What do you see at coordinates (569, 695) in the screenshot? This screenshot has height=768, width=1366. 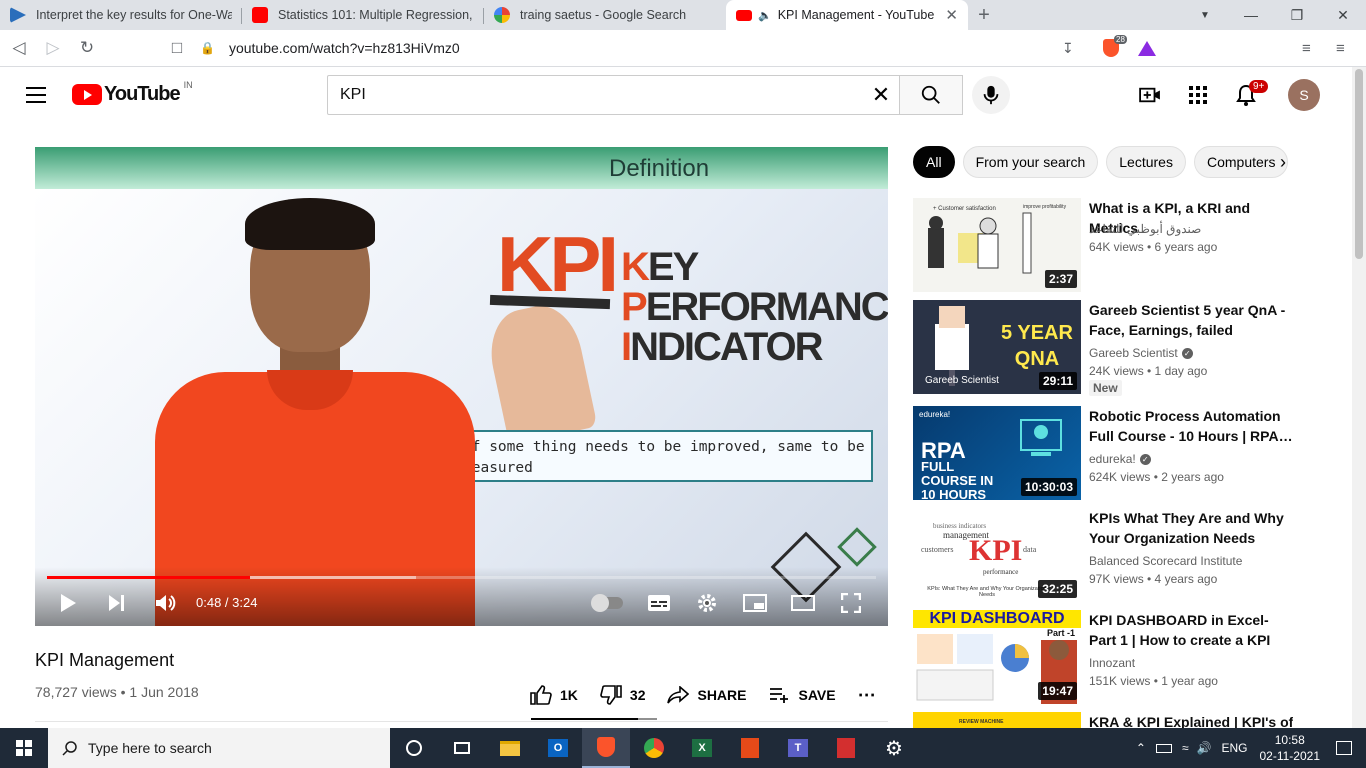 I see `like-count: 1K` at bounding box center [569, 695].